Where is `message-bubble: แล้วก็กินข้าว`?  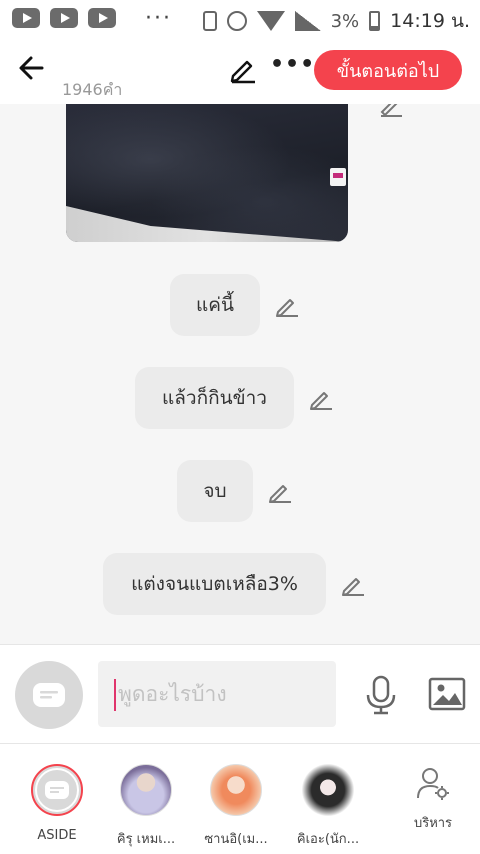 message-bubble: แล้วก็กินข้าว is located at coordinates (214, 398).